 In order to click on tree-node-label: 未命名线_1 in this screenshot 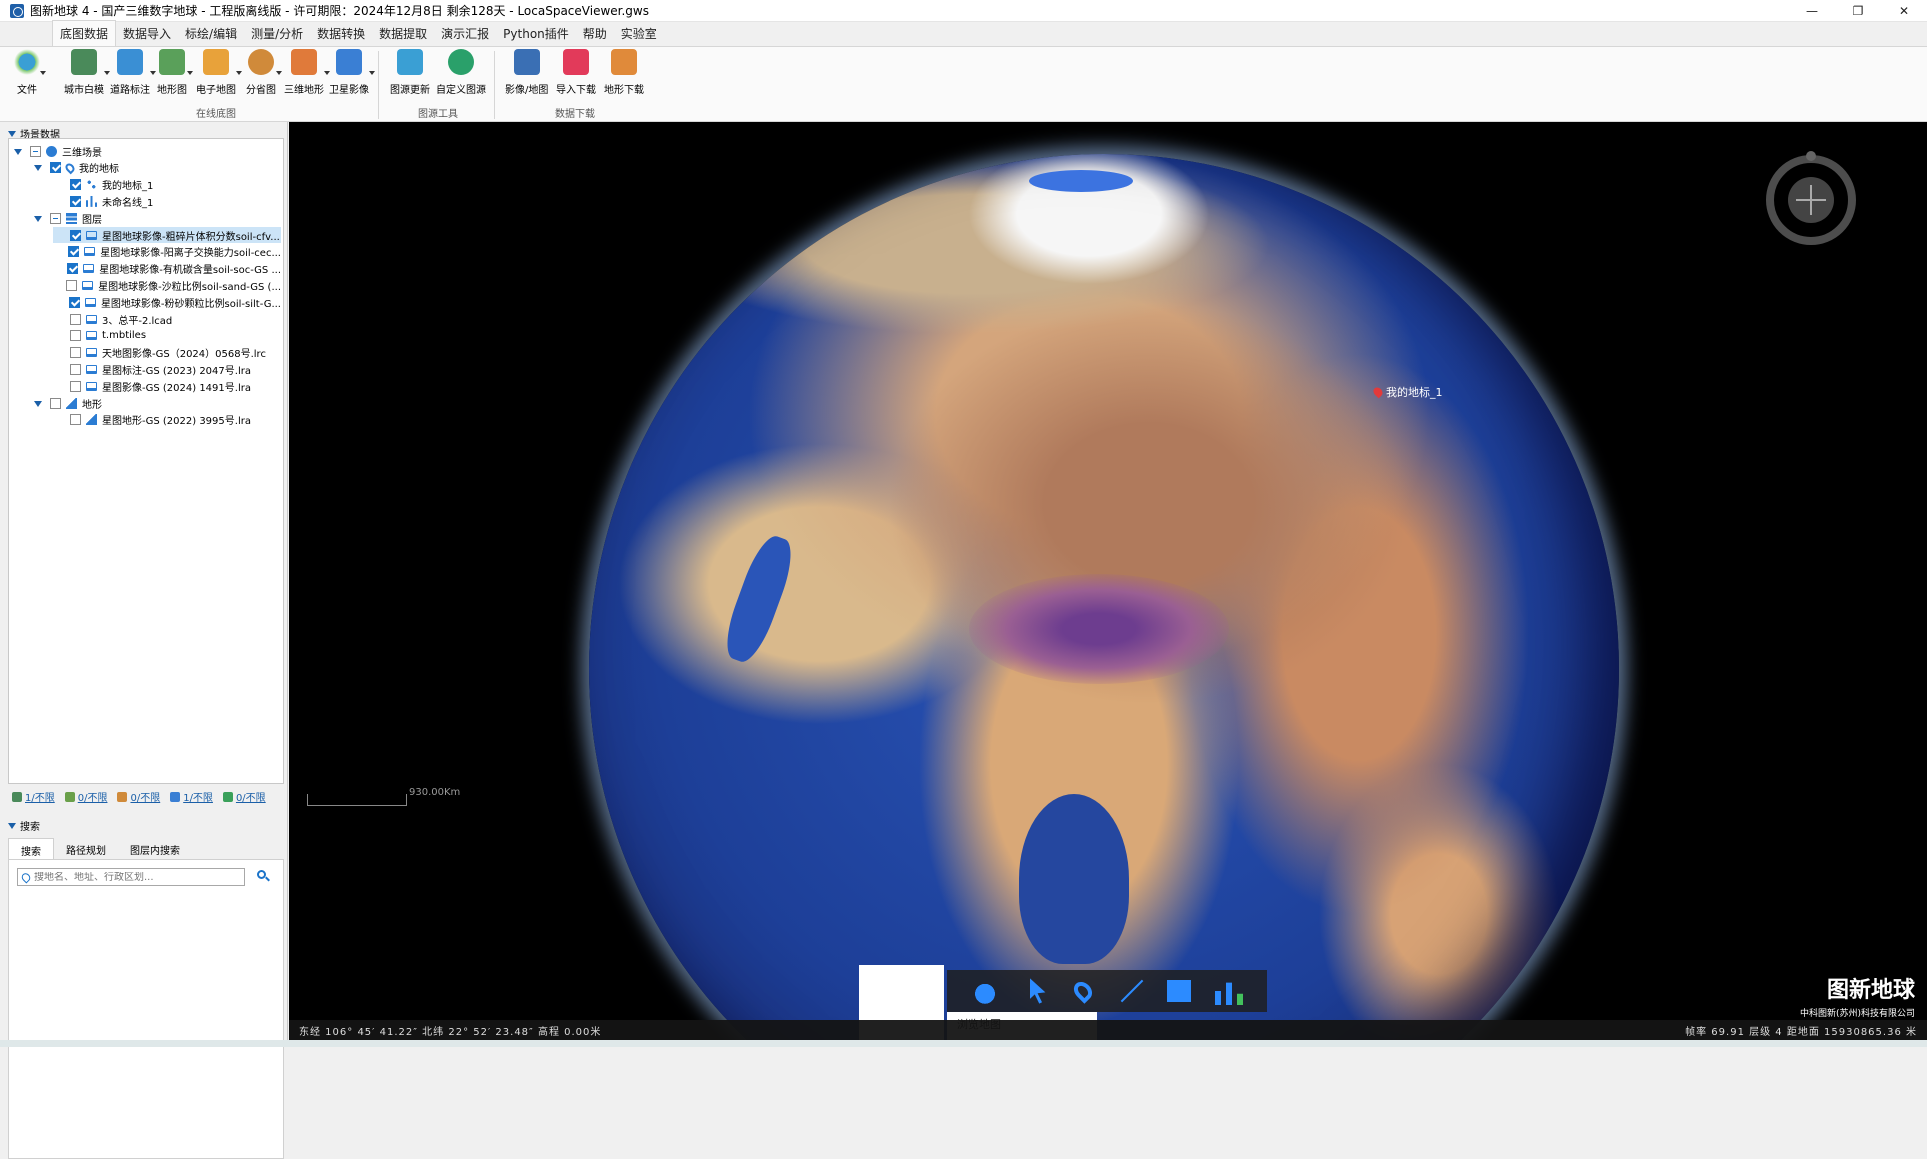, I will do `click(128, 203)`.